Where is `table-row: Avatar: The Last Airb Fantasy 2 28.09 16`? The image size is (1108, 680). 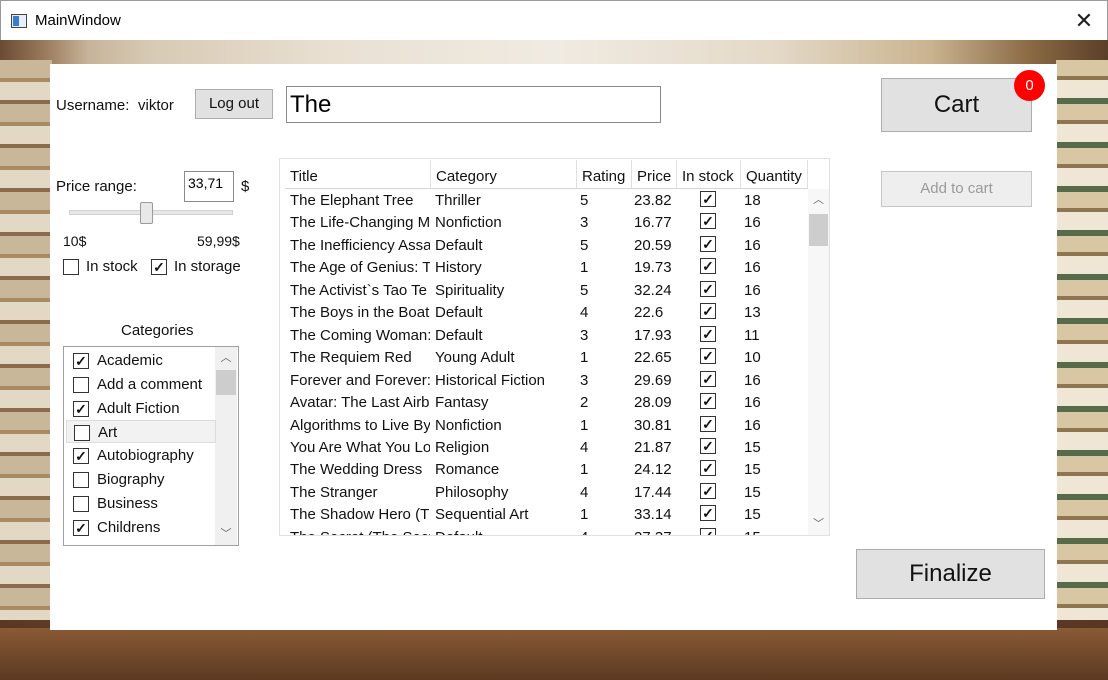 table-row: Avatar: The Last Airb Fantasy 2 28.09 16 is located at coordinates (545, 403).